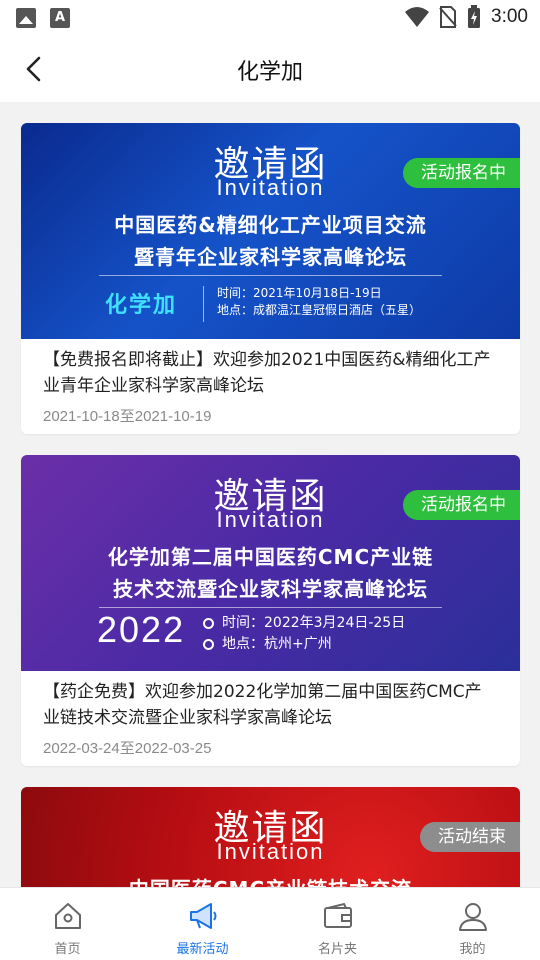 Image resolution: width=540 pixels, height=960 pixels. Describe the element at coordinates (141, 305) in the screenshot. I see `banner-brand: 化学加` at that location.